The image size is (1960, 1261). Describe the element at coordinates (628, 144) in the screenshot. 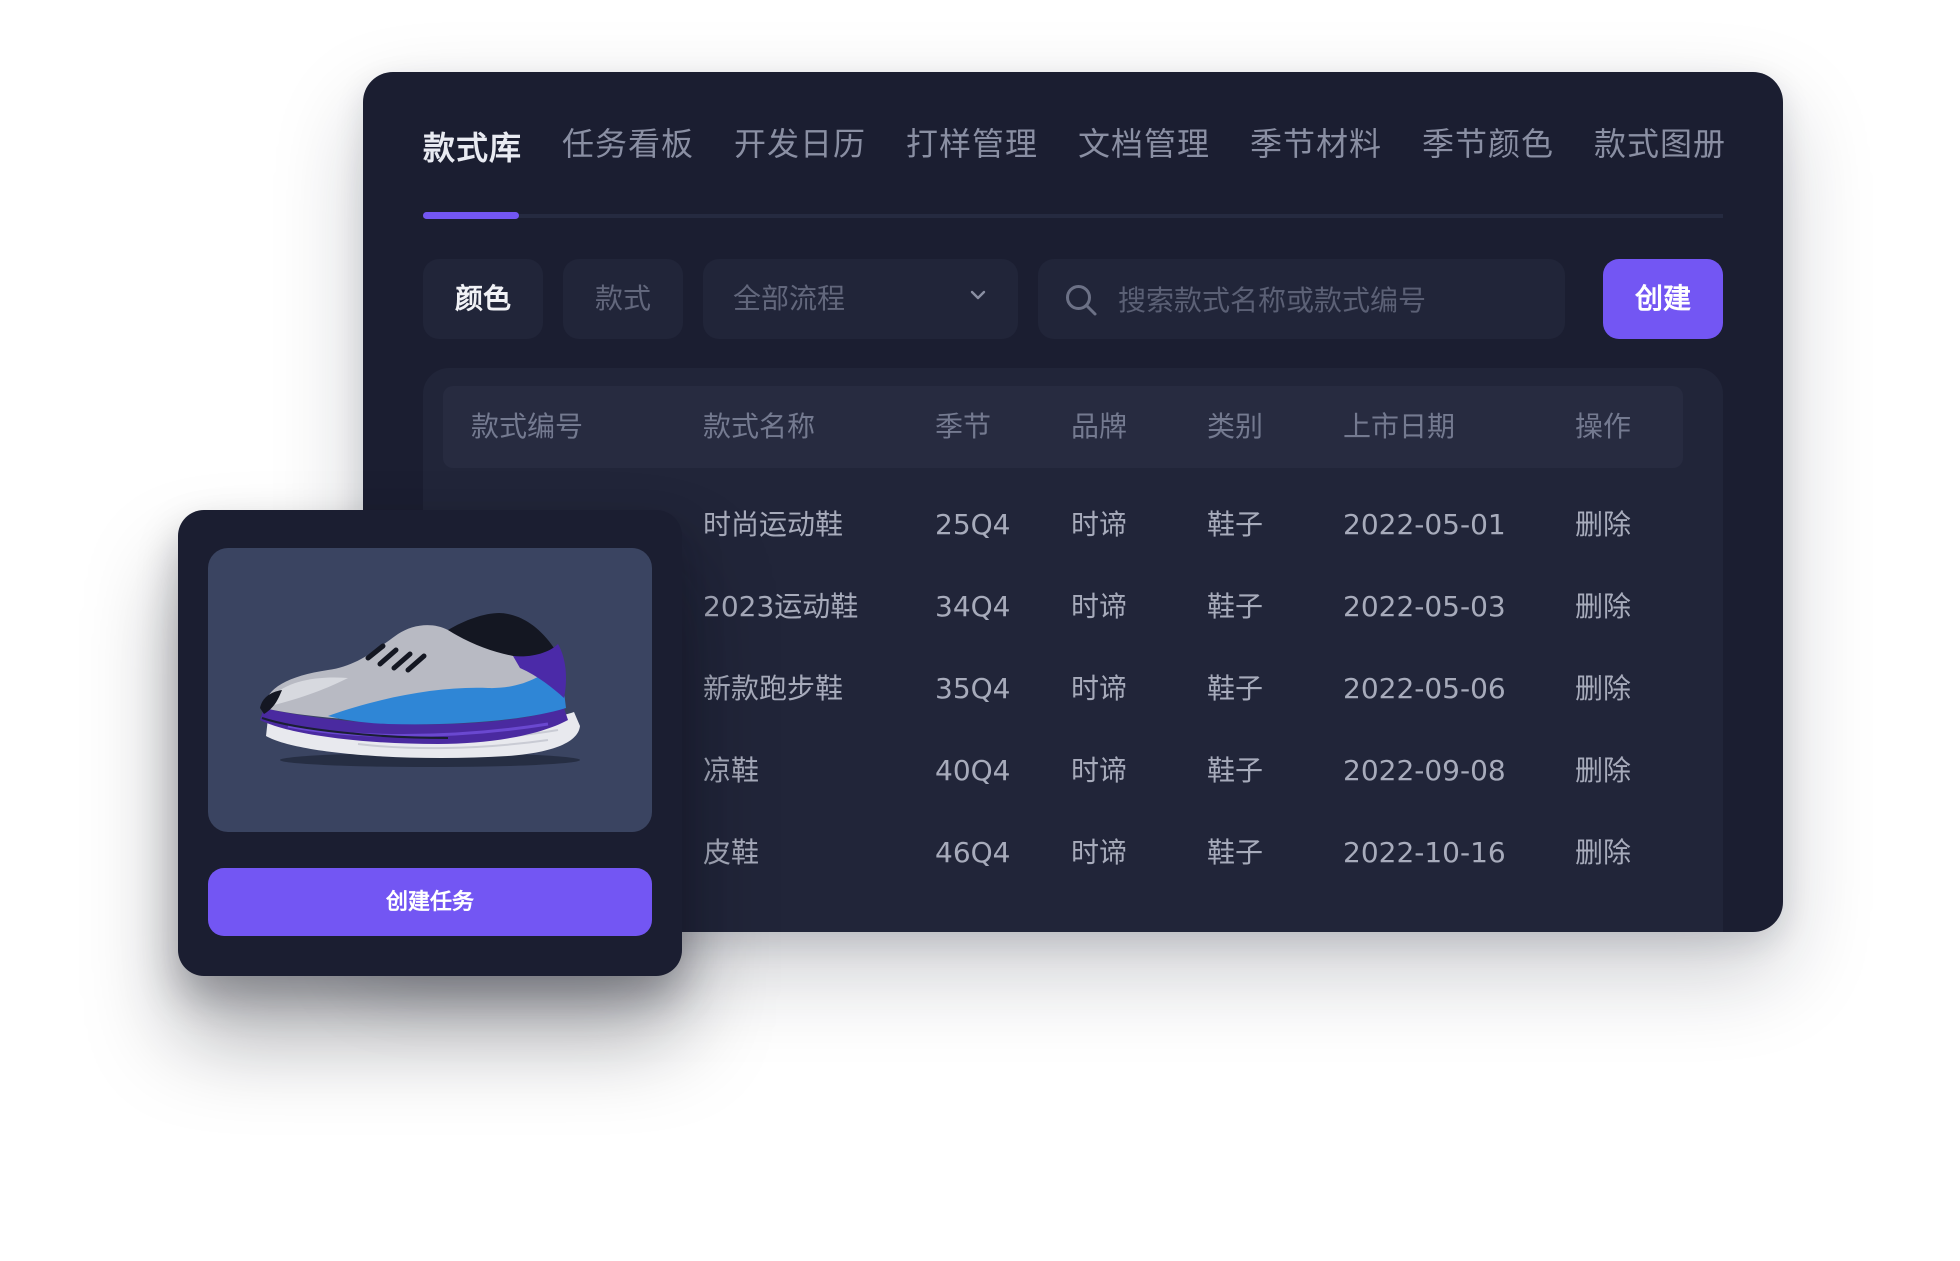

I see `tab-task-board: 任务看板` at that location.